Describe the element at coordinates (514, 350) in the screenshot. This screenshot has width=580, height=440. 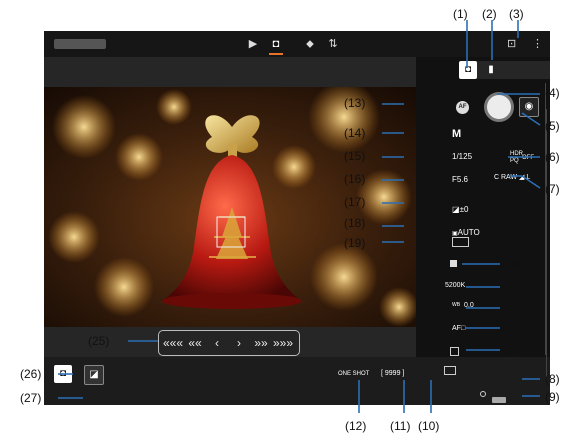
I see `callout-24: (24)` at that location.